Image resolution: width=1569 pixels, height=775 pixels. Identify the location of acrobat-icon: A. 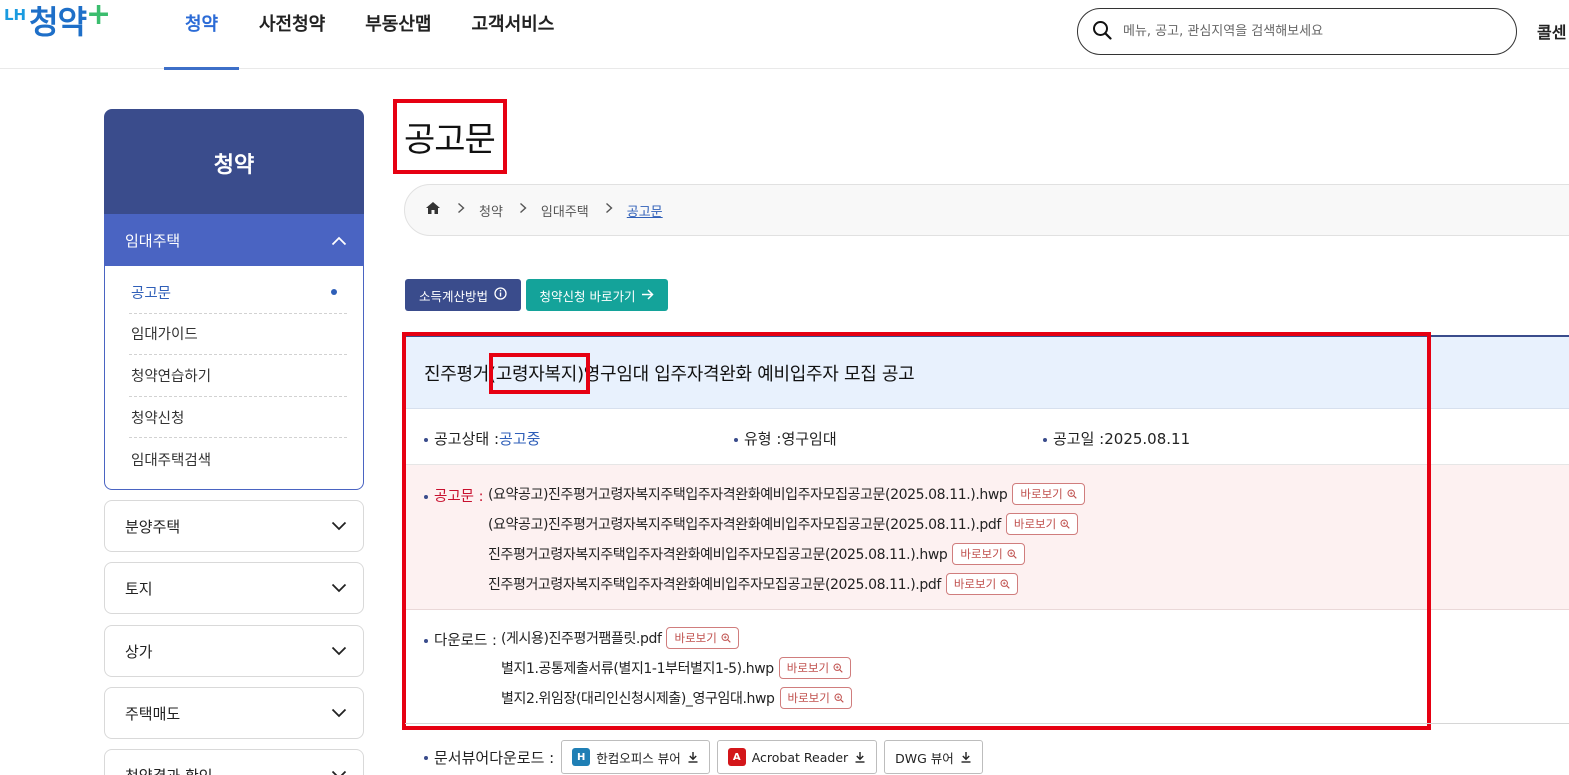
(736, 757).